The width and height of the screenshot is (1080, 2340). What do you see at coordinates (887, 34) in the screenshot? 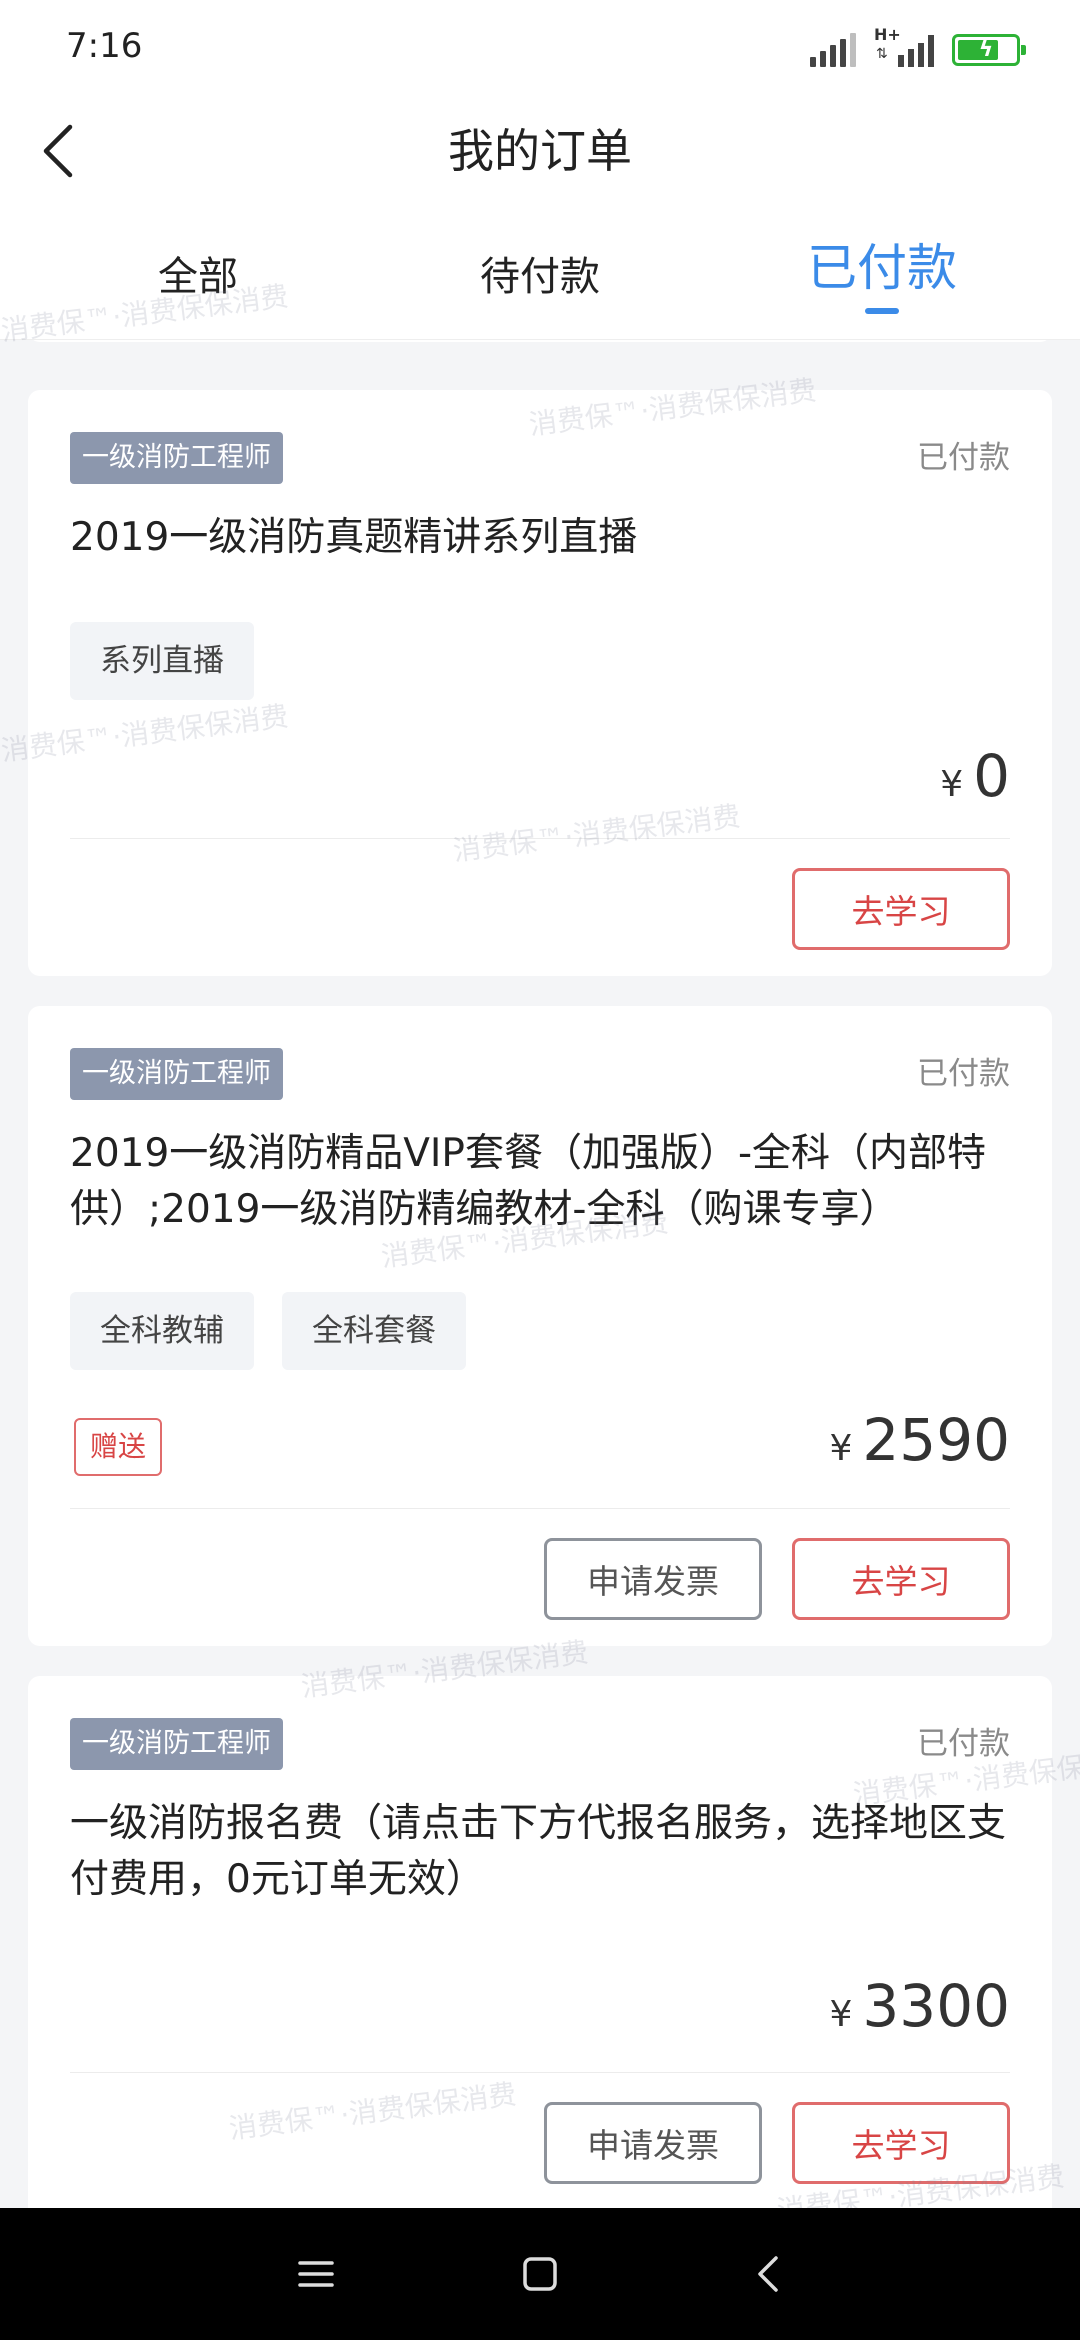
I see `network-type-label: H+` at bounding box center [887, 34].